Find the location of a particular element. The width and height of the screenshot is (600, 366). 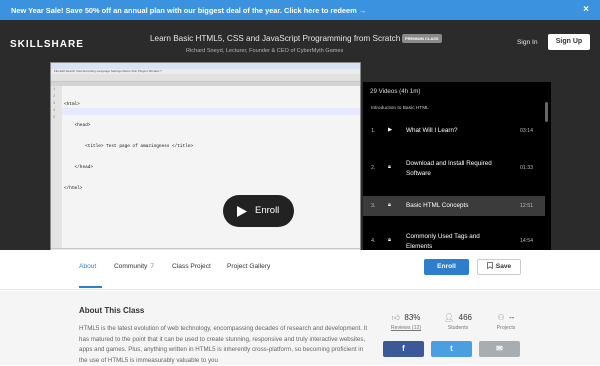

video-enroll-button: Enroll is located at coordinates (258, 211).